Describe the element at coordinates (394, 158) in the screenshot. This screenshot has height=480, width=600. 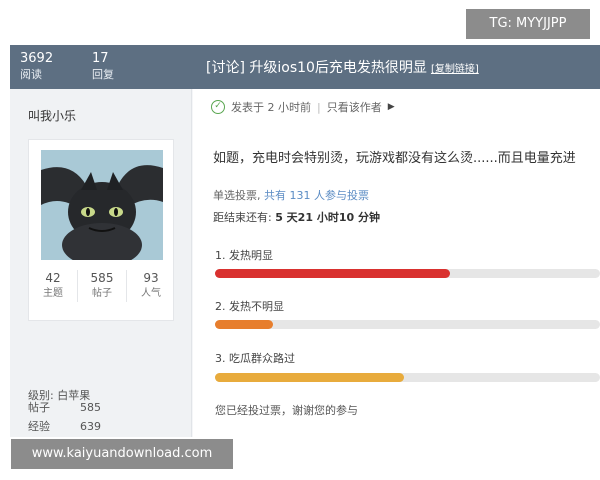
I see `post-body: 如题，充电时会特别烫，玩游戏都没有这么烫......而且电量充进` at that location.